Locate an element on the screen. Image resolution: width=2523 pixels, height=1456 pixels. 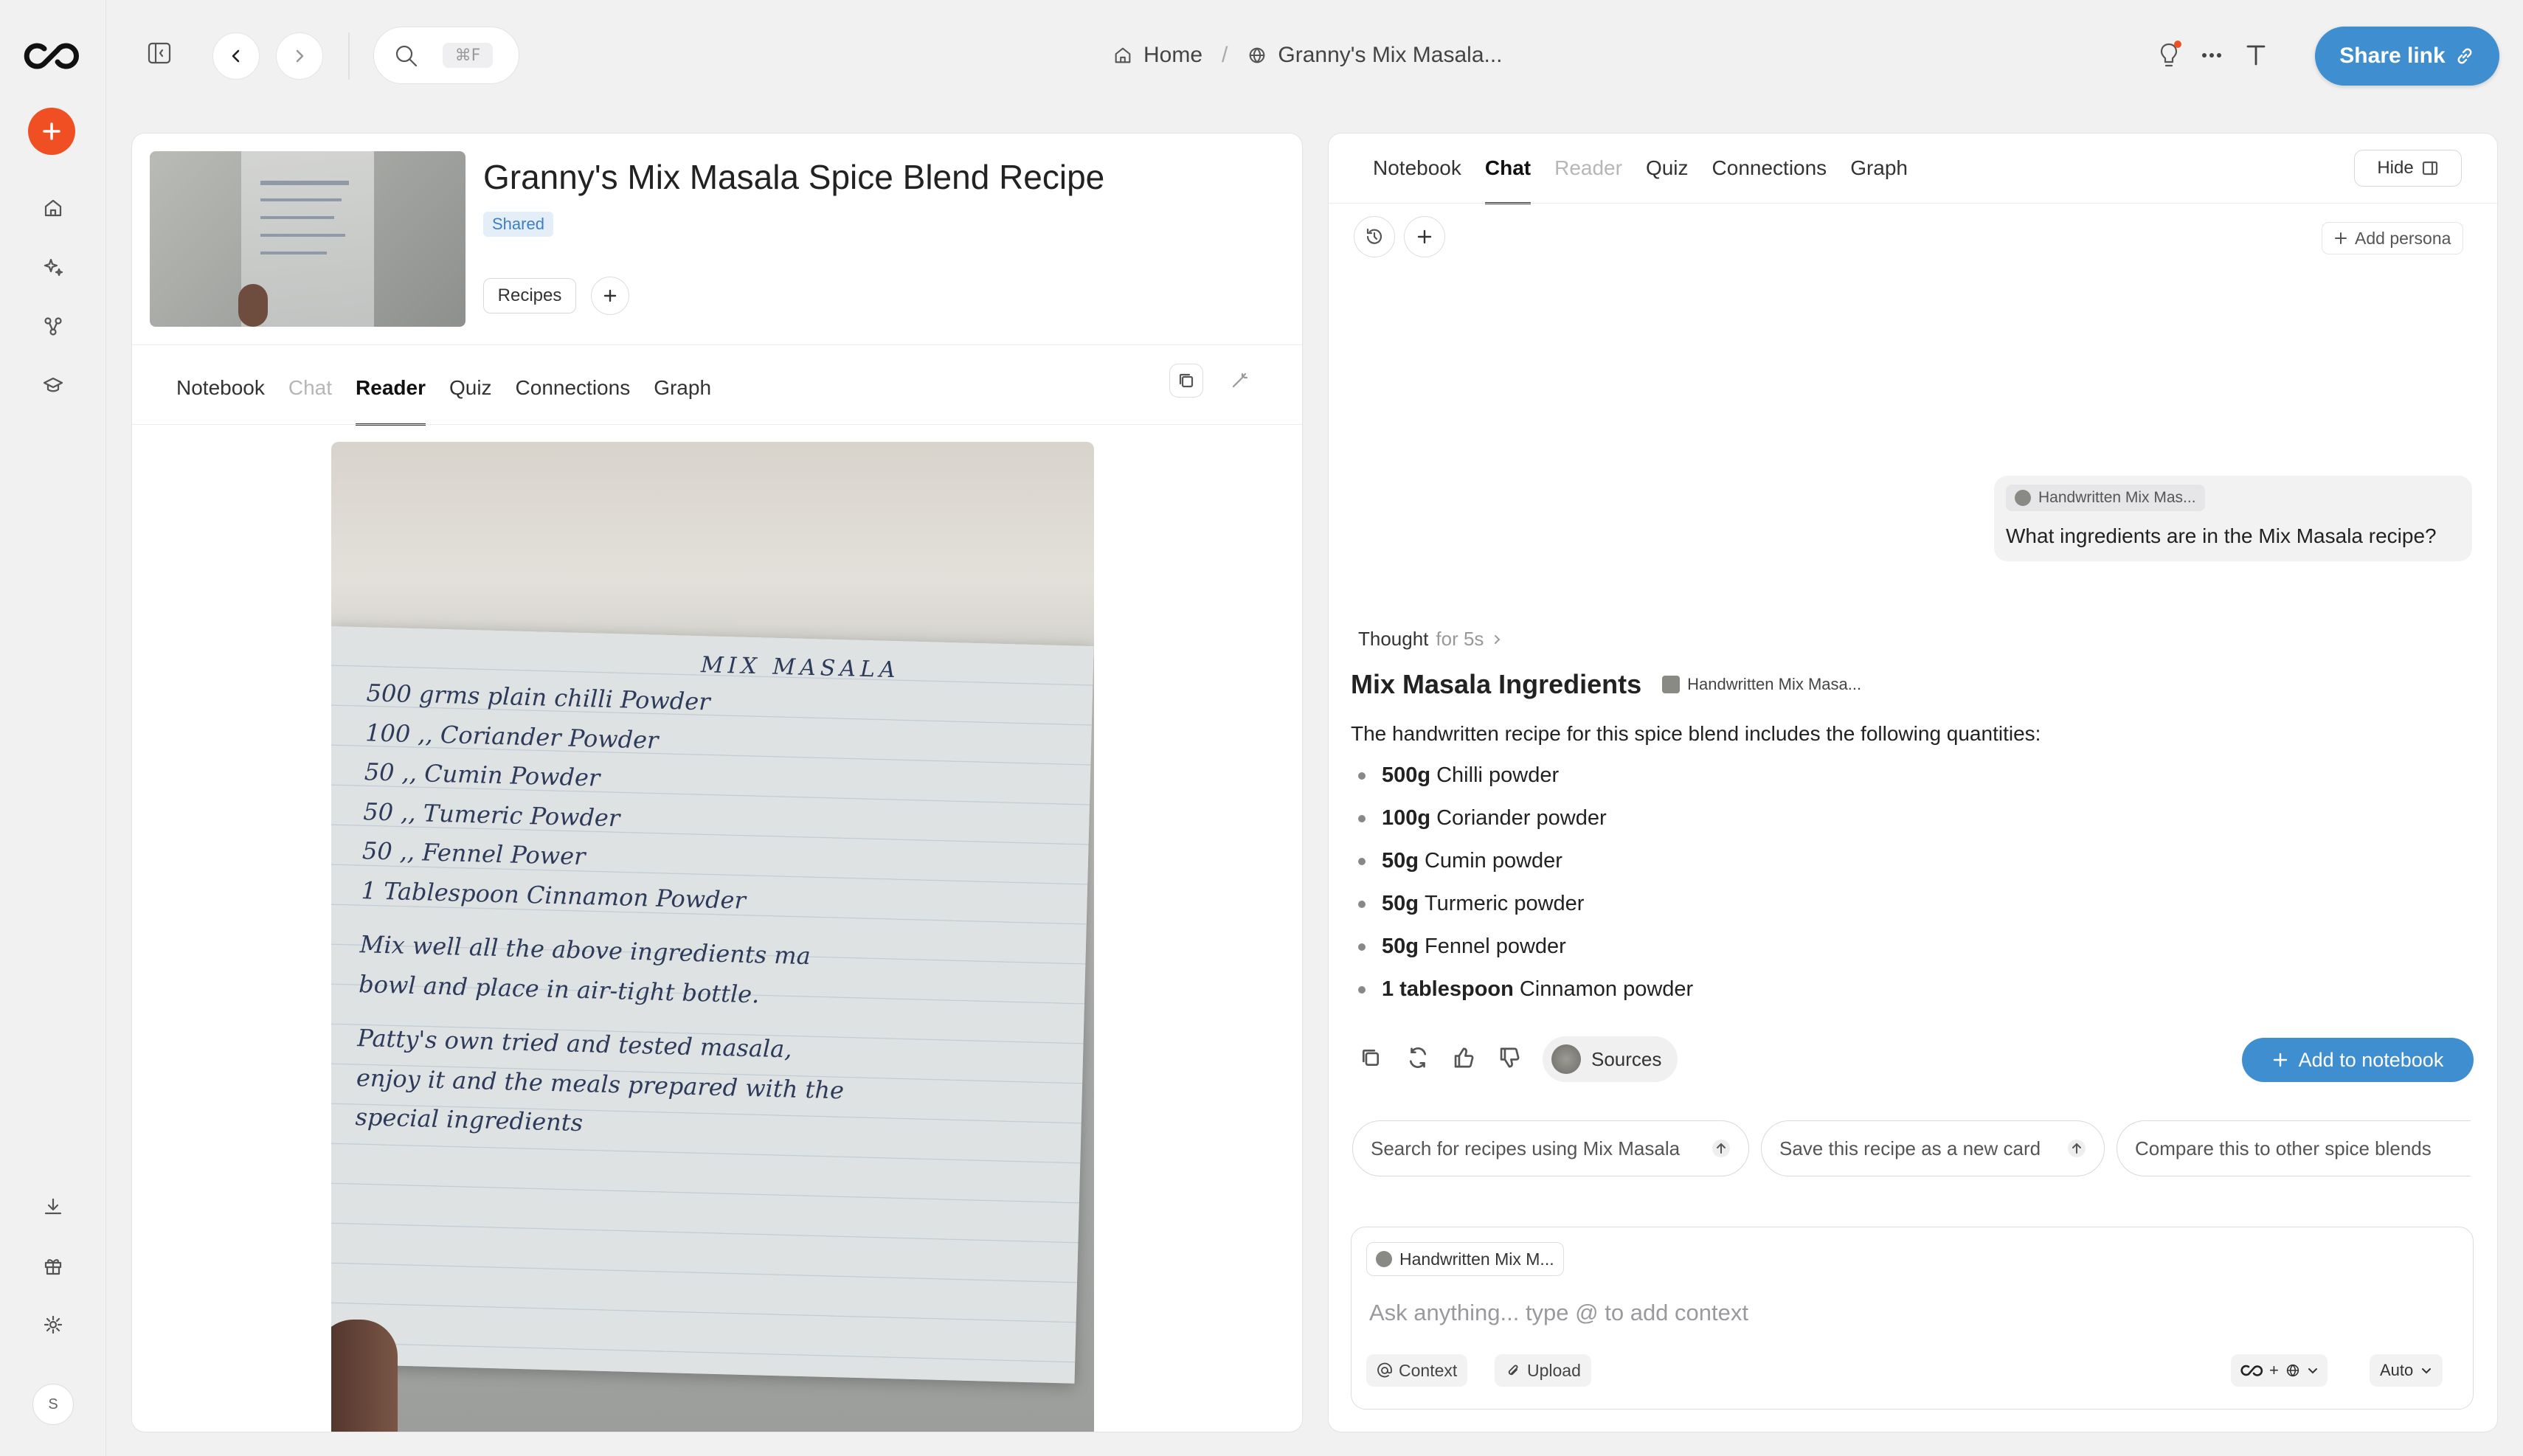
more-options-icon is located at coordinates (2211, 55).